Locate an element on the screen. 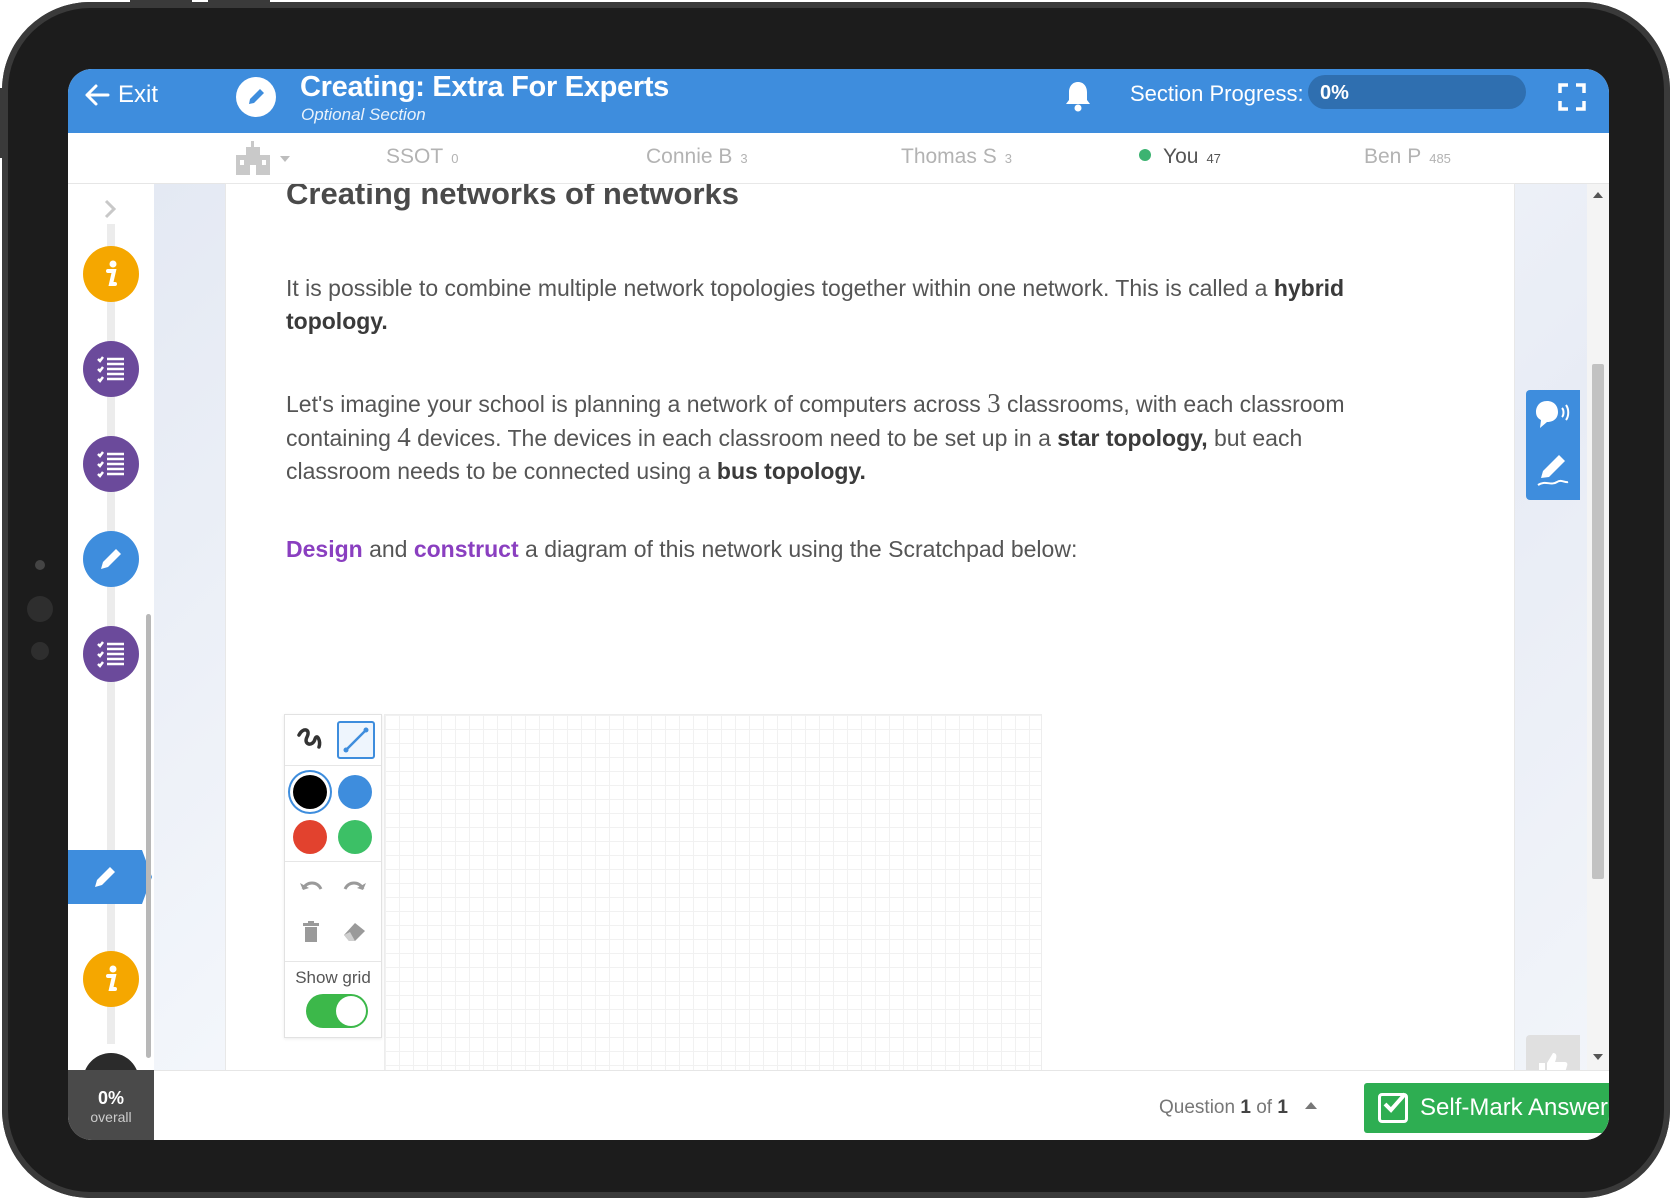 Image resolution: width=1675 pixels, height=1200 pixels. leaderboard-entry: SSOT 0 is located at coordinates (422, 157).